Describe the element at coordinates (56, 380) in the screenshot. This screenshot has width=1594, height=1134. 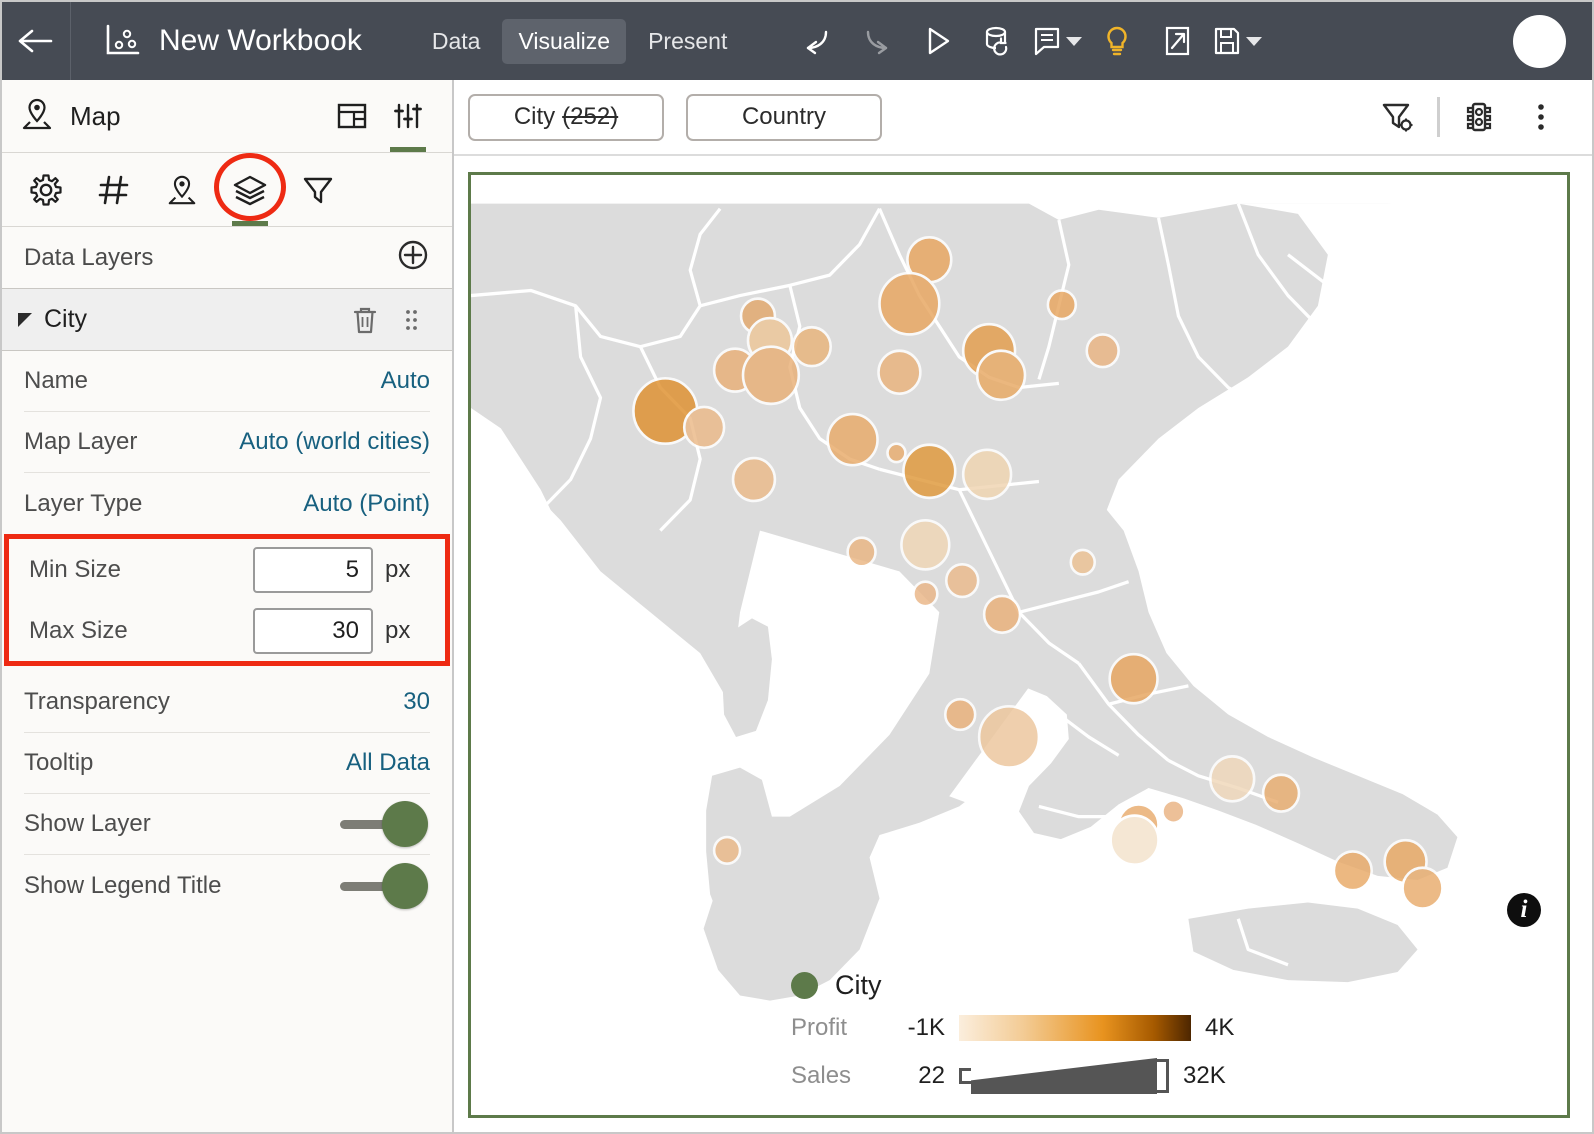
I see `property-label: Name` at that location.